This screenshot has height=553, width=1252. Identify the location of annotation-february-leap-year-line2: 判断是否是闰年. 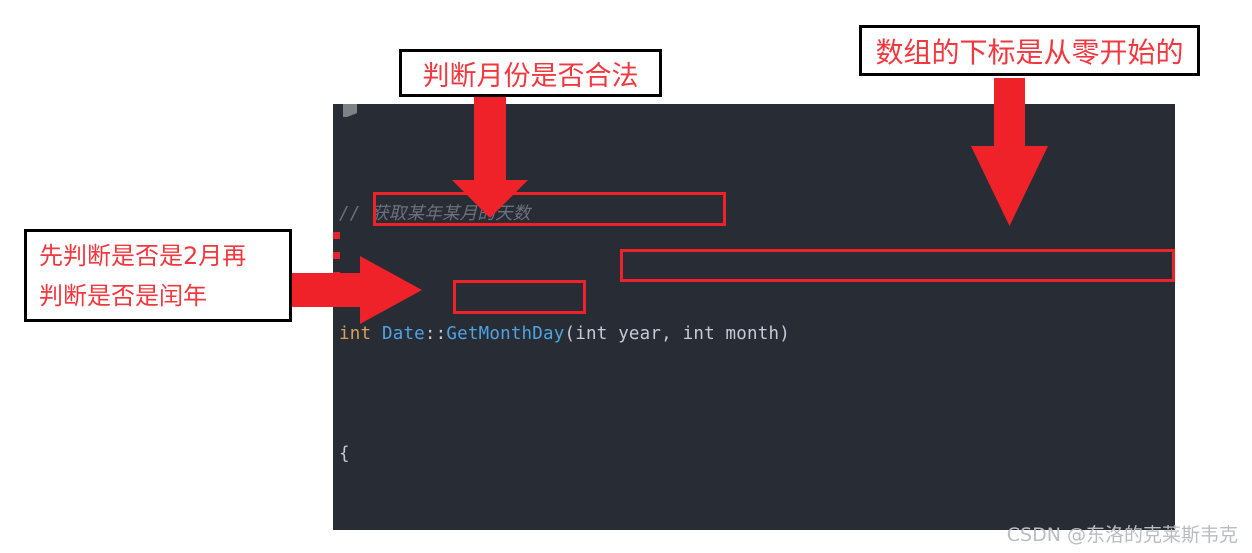
(123, 295).